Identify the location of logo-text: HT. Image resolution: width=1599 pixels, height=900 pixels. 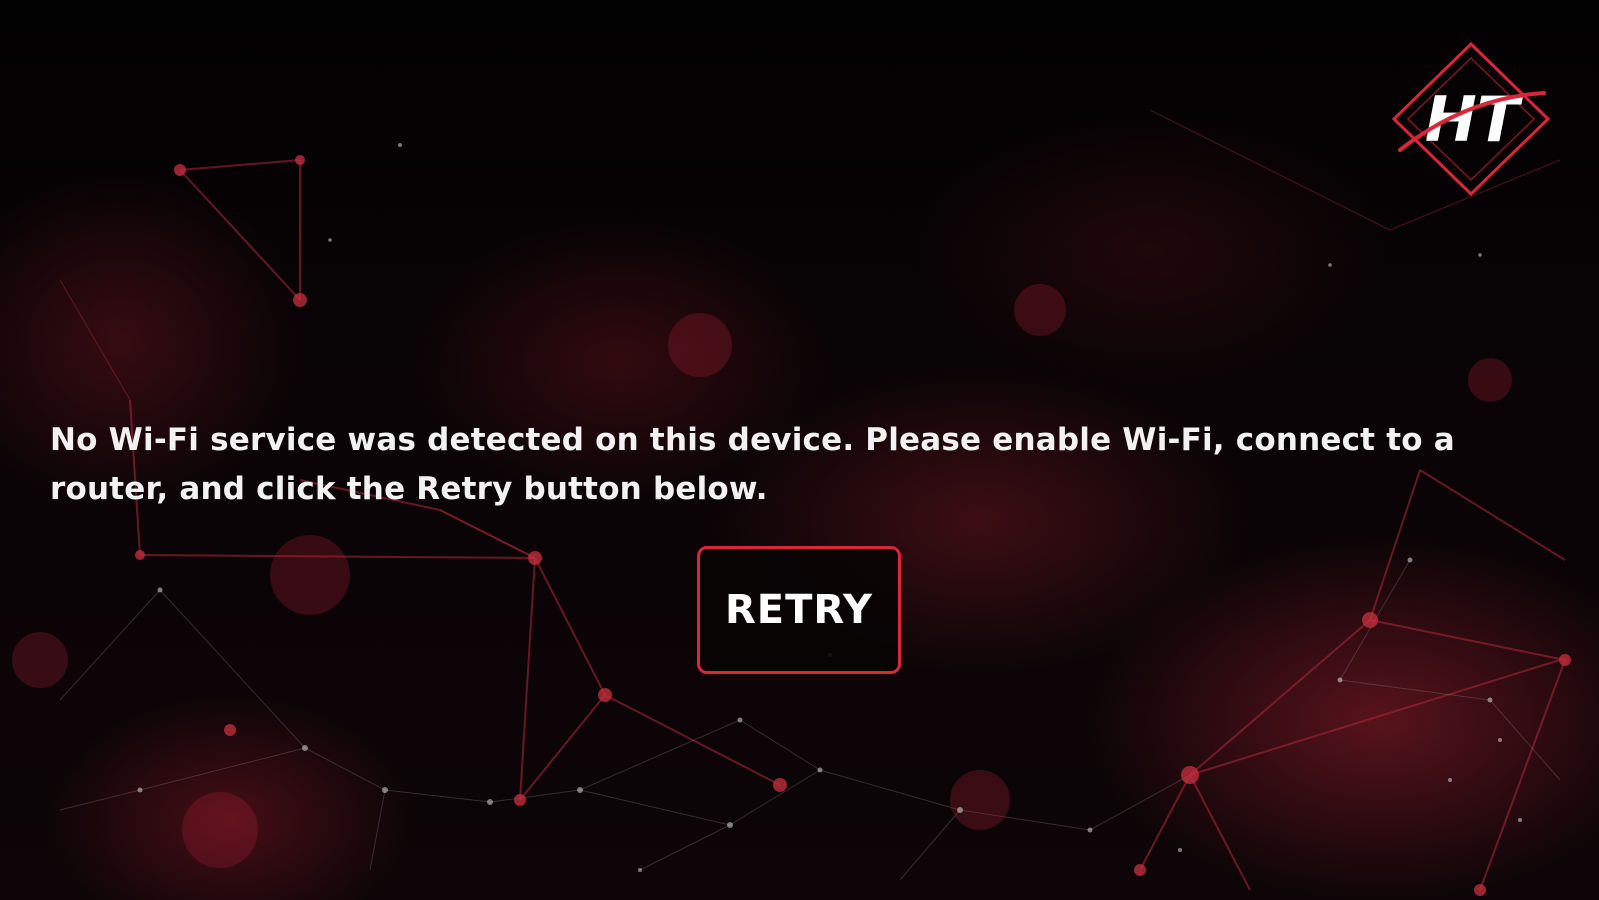
(1474, 119).